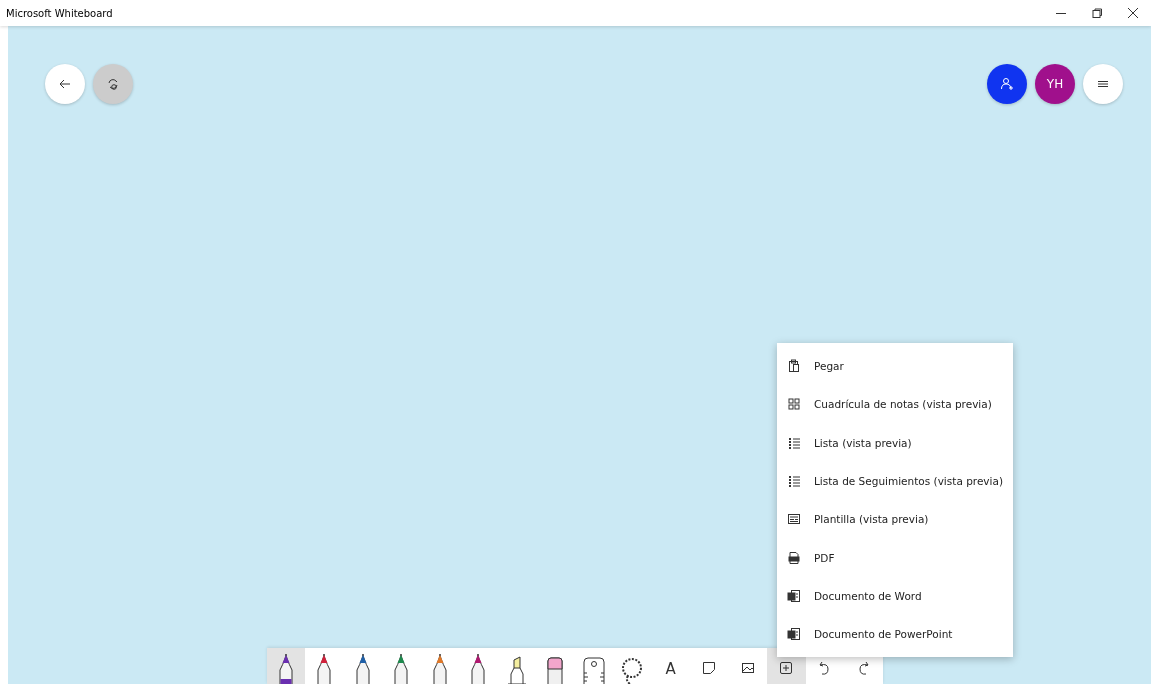  What do you see at coordinates (1097, 13) in the screenshot?
I see `restore-icon` at bounding box center [1097, 13].